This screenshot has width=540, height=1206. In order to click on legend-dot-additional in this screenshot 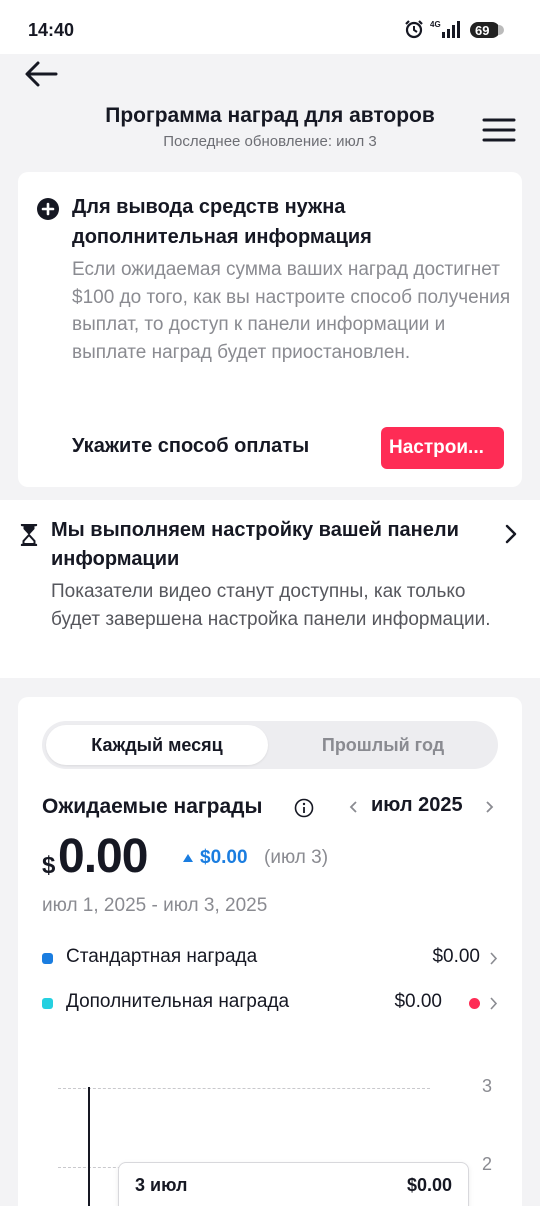, I will do `click(47, 1003)`.